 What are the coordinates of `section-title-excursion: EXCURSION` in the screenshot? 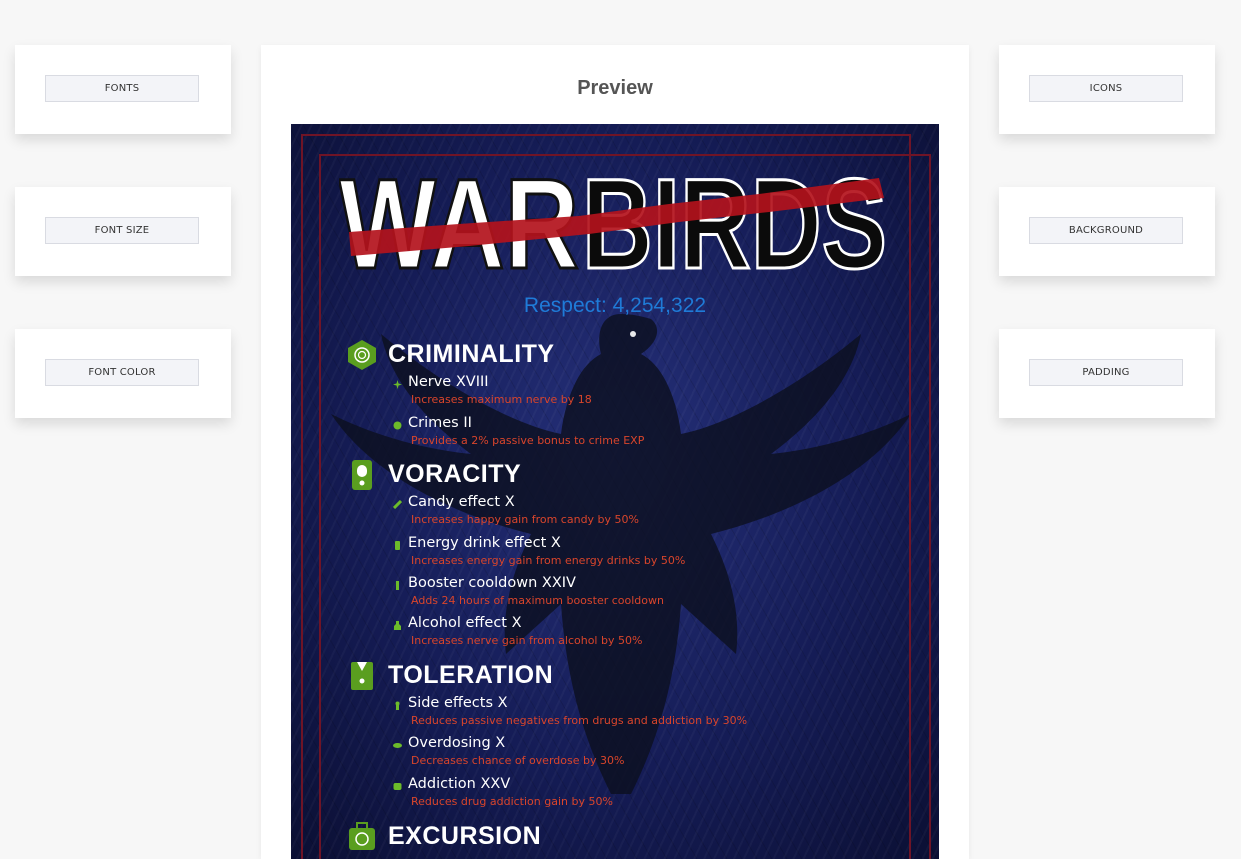 It's located at (465, 836).